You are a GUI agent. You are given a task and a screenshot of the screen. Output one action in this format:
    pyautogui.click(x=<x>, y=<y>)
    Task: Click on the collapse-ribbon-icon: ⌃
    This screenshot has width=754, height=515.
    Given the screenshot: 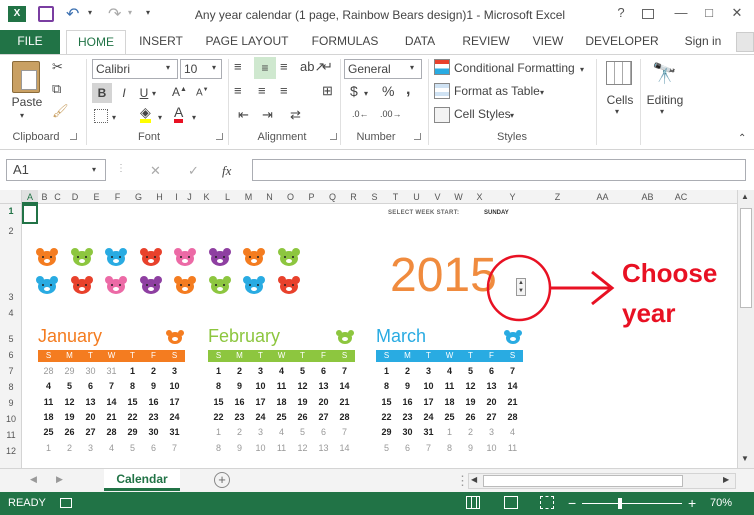 What is the action you would take?
    pyautogui.click(x=742, y=138)
    